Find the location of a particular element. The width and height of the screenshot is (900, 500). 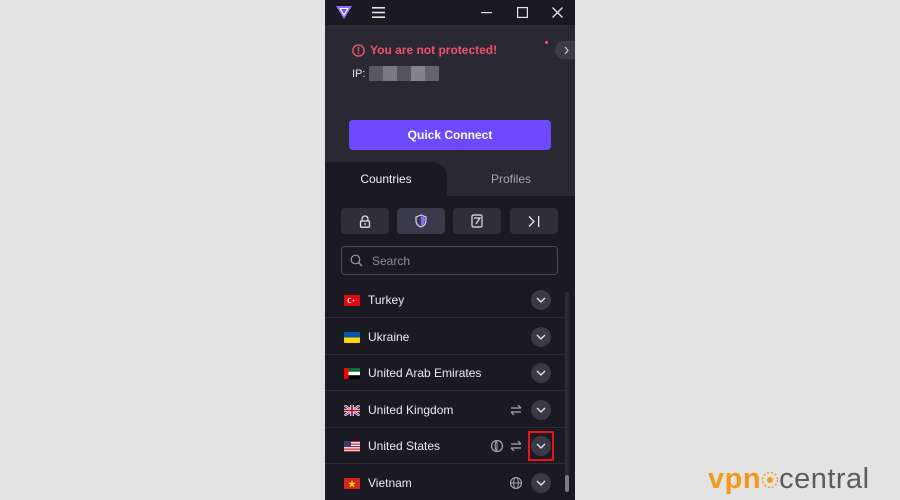

tab-countries: Countries is located at coordinates (386, 179).